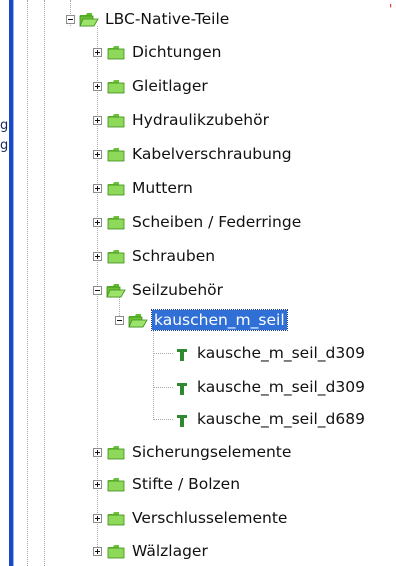 The width and height of the screenshot is (396, 566). What do you see at coordinates (170, 551) in the screenshot?
I see `tree-node-label: Wälzlager` at bounding box center [170, 551].